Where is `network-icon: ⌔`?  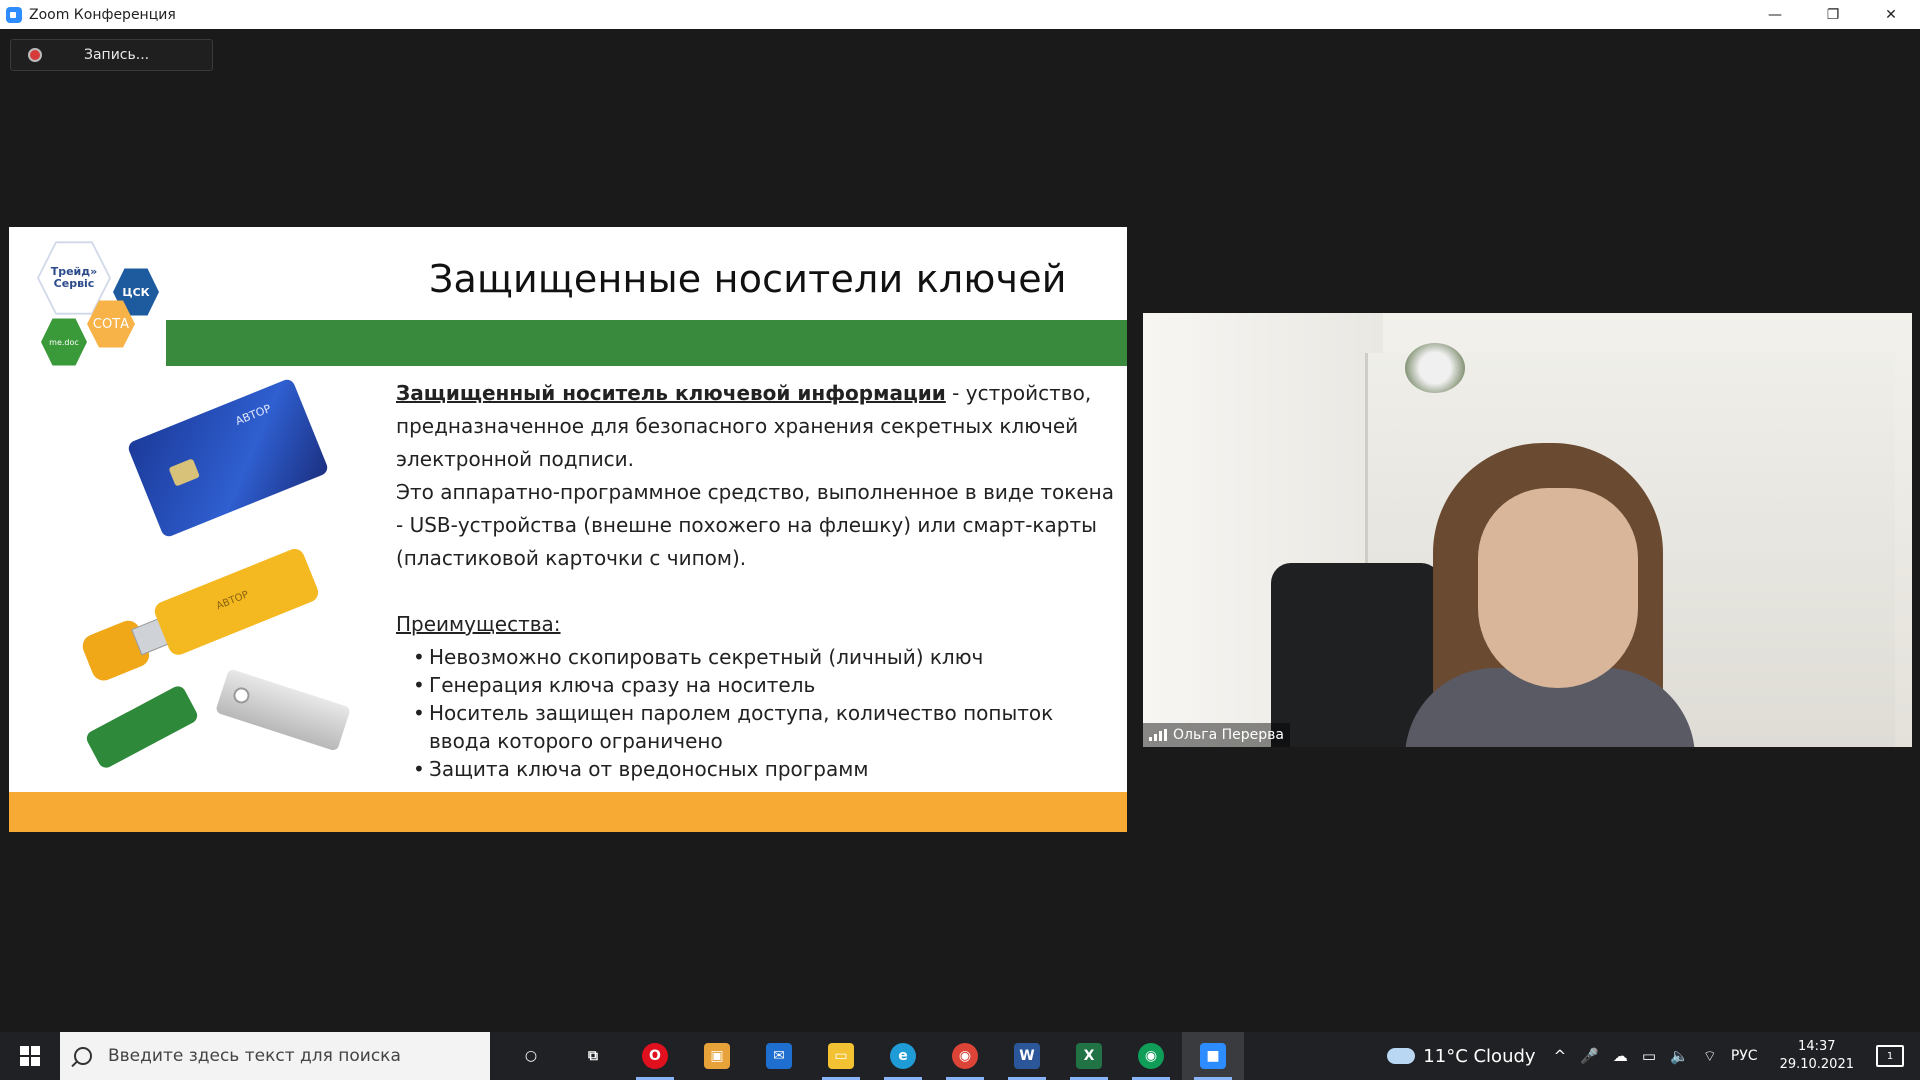
network-icon: ⌔ is located at coordinates (1710, 1056).